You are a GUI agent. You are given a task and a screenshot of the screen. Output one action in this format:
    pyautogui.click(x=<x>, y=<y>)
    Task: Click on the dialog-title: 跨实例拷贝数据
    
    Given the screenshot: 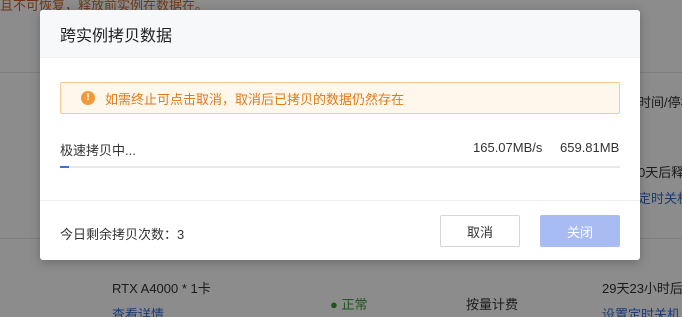 What is the action you would take?
    pyautogui.click(x=116, y=36)
    